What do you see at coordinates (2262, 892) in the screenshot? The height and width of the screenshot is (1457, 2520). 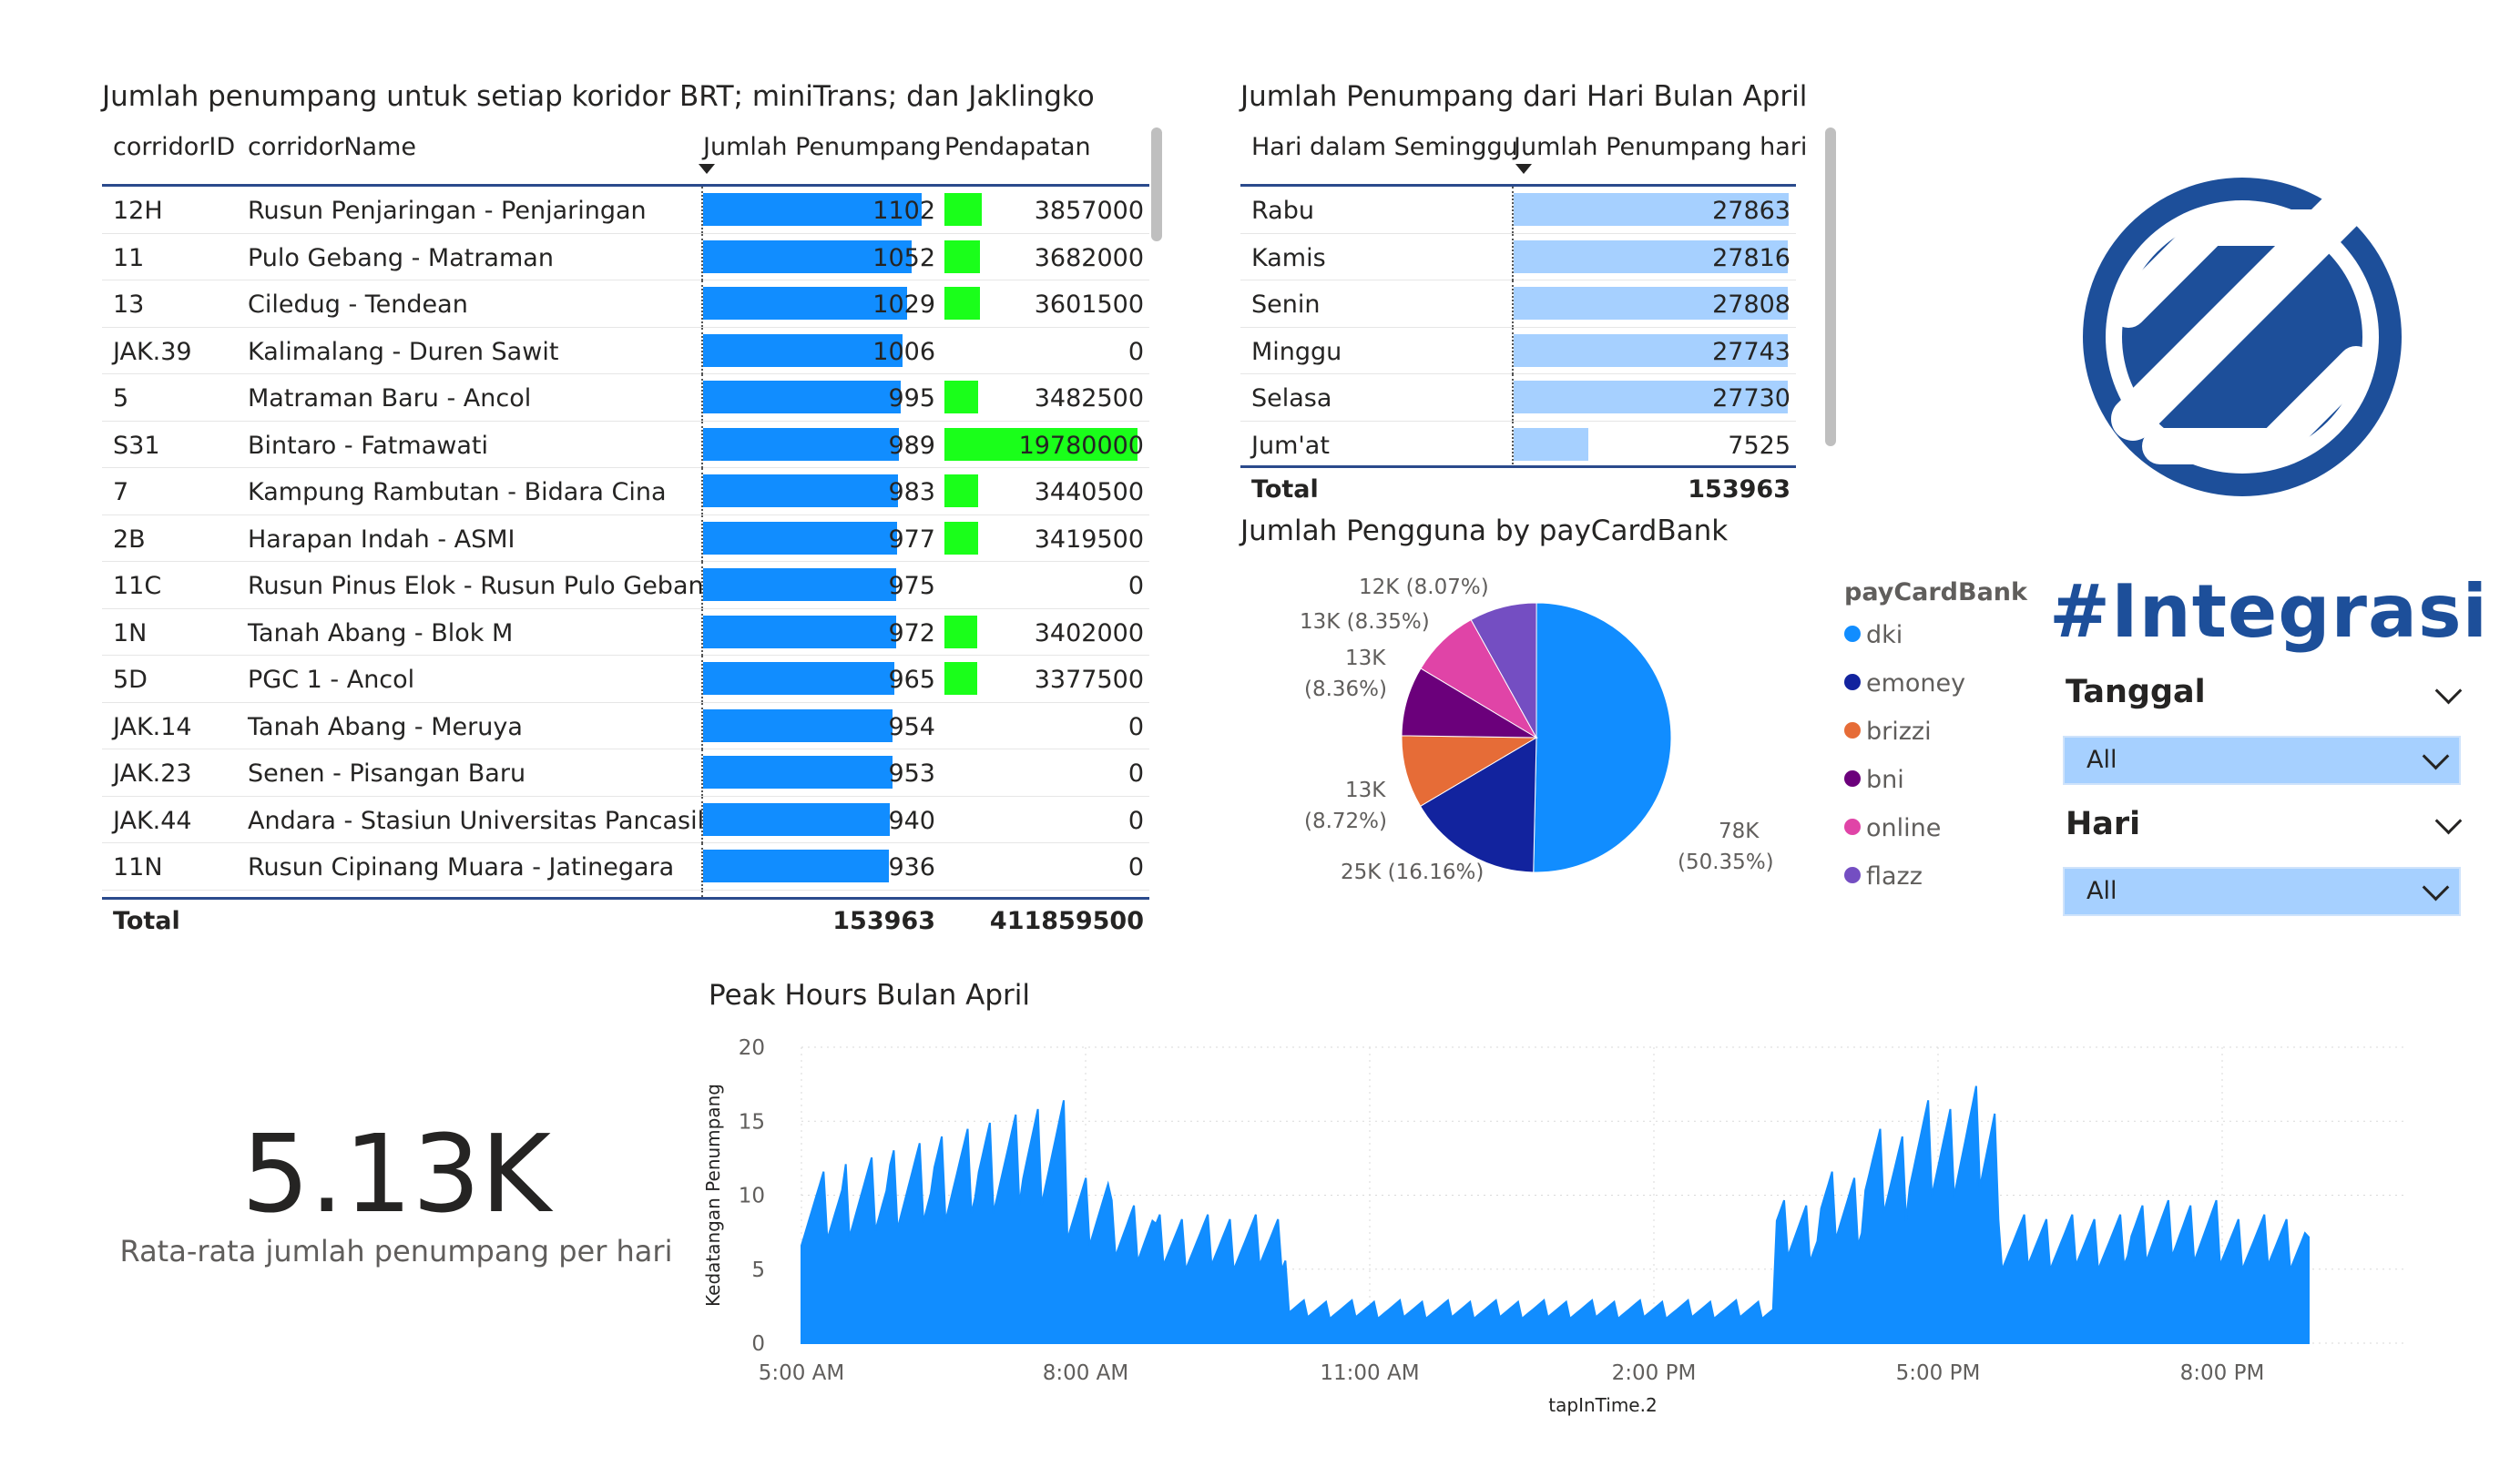 I see `slicer-hari-dropdown: All` at bounding box center [2262, 892].